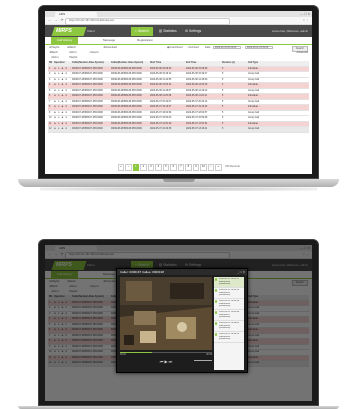  What do you see at coordinates (181, 167) in the screenshot?
I see `page-number-button: 7` at bounding box center [181, 167].